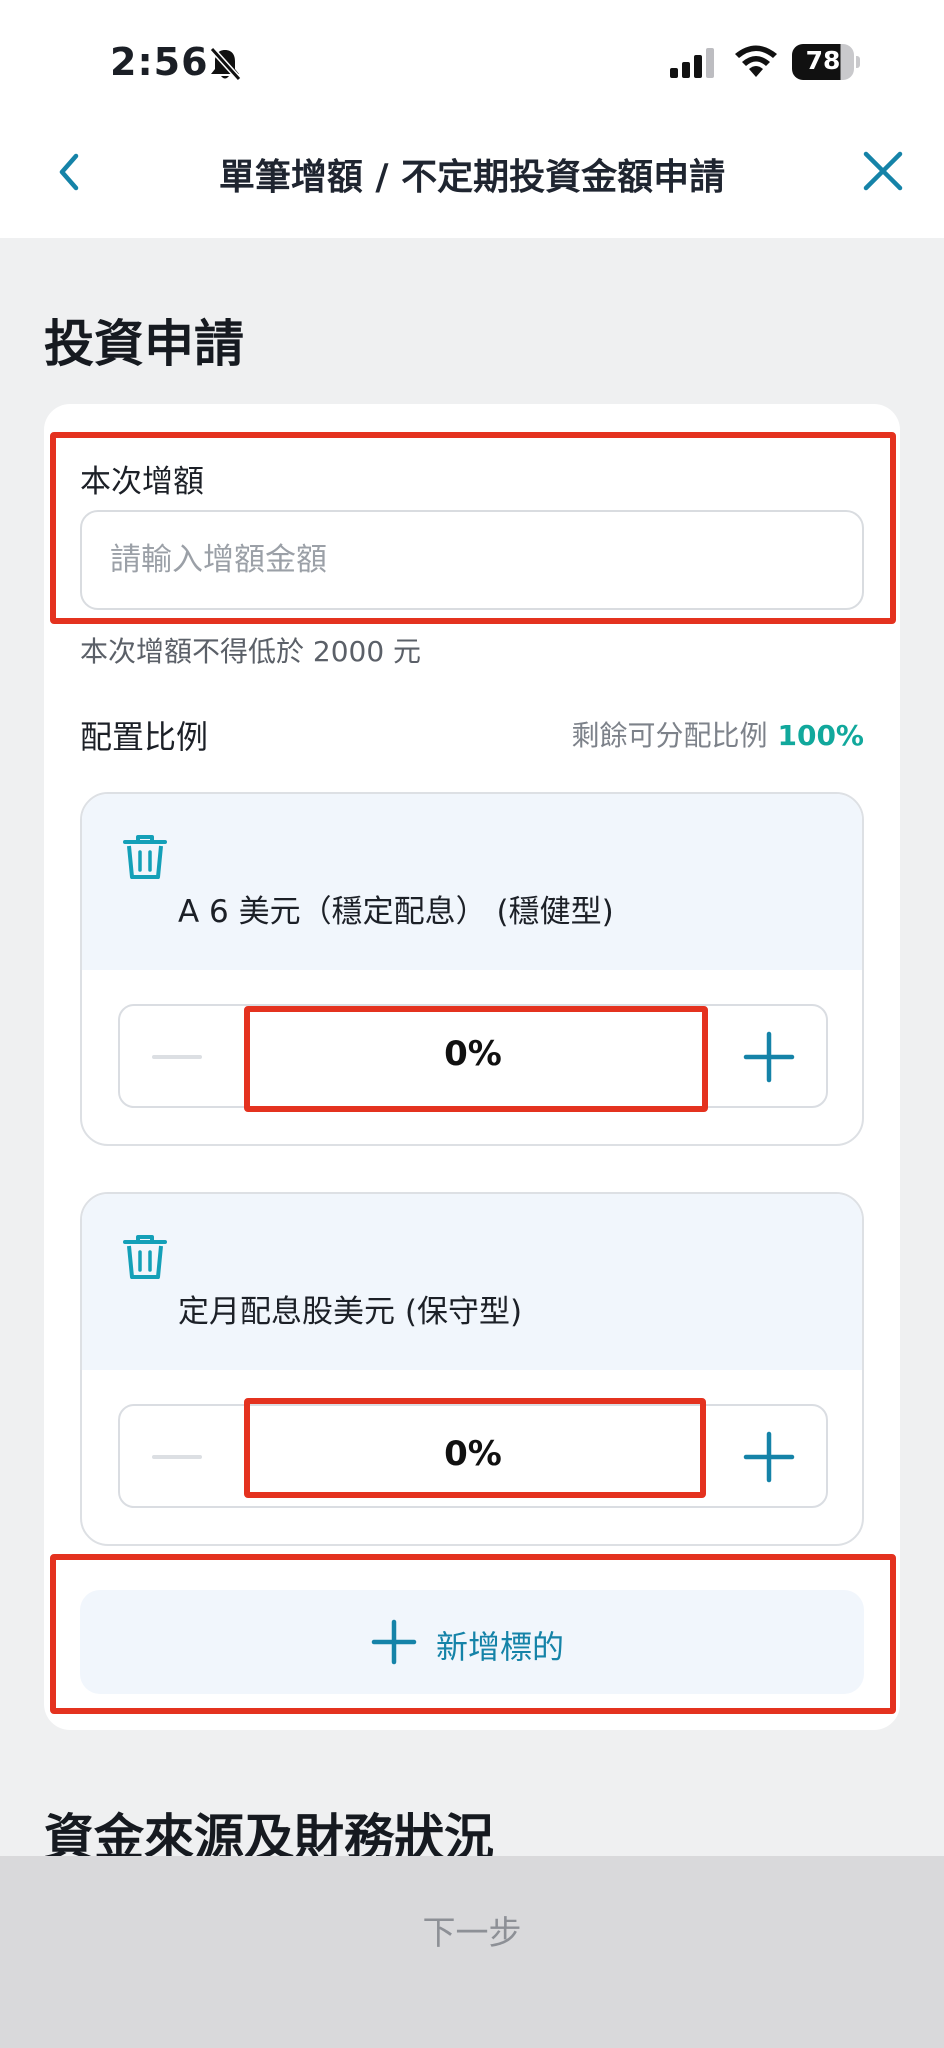 Image resolution: width=944 pixels, height=2048 pixels. I want to click on next-button: 下一步, so click(472, 1930).